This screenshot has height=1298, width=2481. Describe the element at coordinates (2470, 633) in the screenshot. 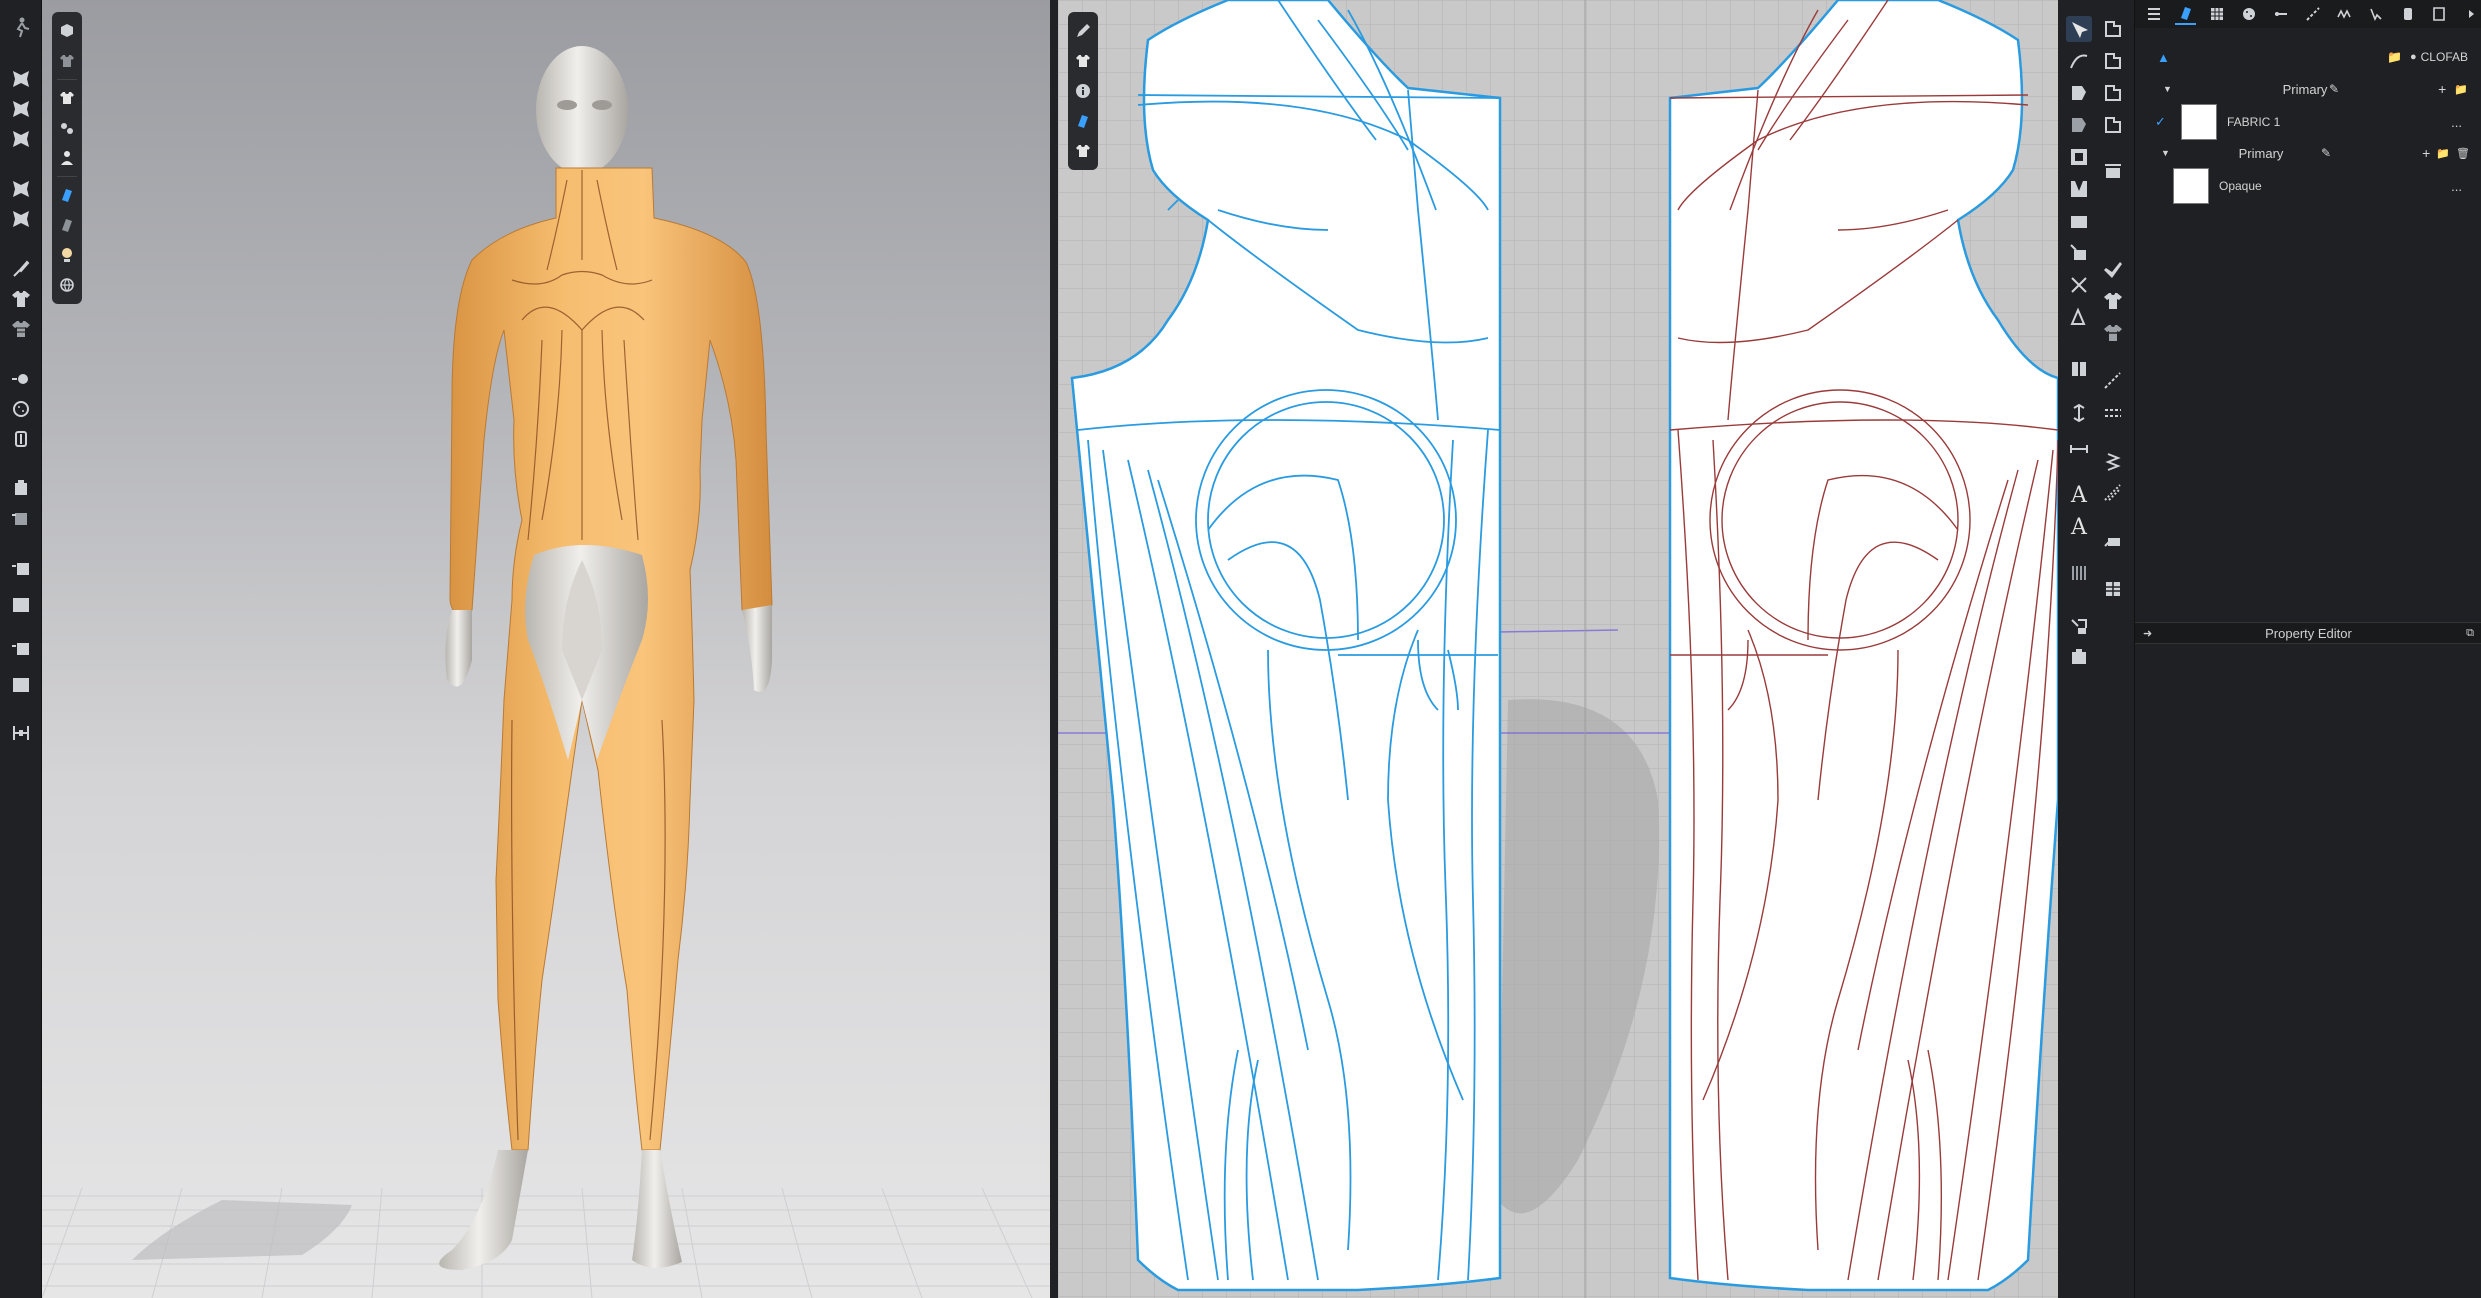

I see `popout-icon: ⧉` at that location.